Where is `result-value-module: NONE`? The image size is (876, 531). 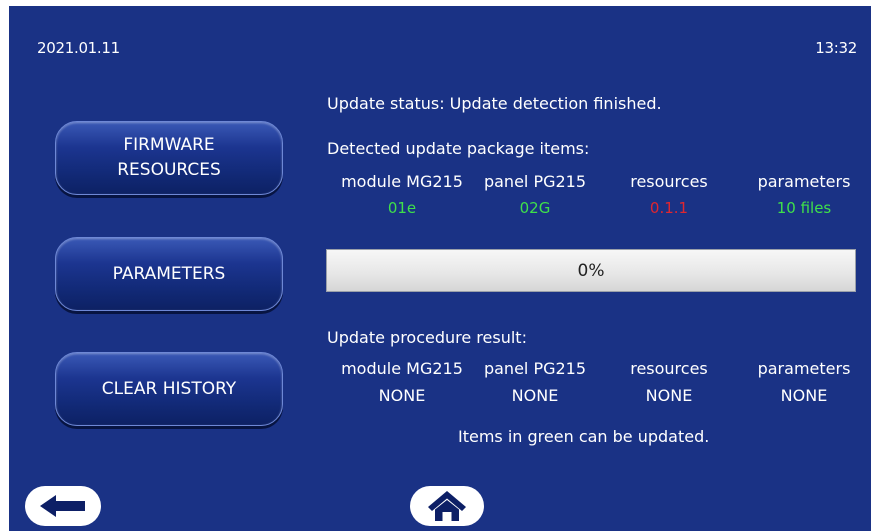
result-value-module: NONE is located at coordinates (402, 395).